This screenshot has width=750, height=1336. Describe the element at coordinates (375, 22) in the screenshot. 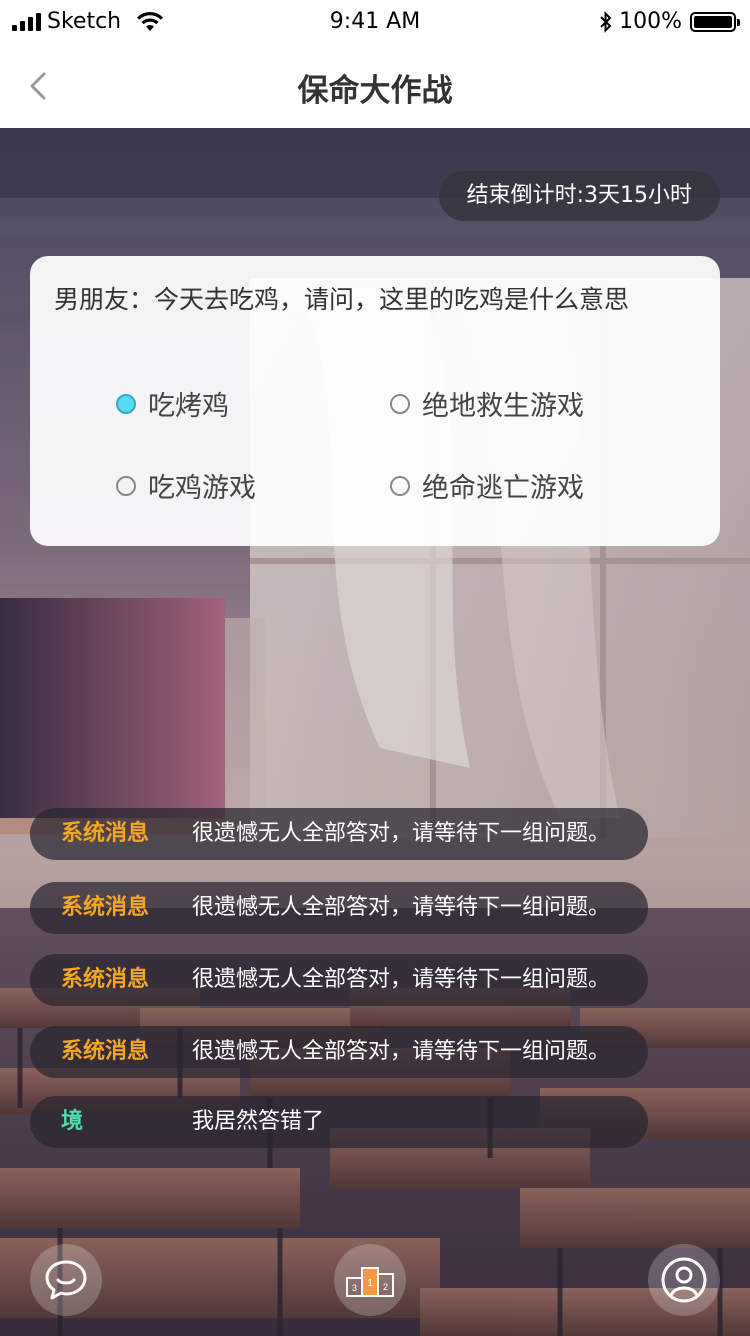

I see `status-bar: Sketch 9:41 AM 100%` at that location.